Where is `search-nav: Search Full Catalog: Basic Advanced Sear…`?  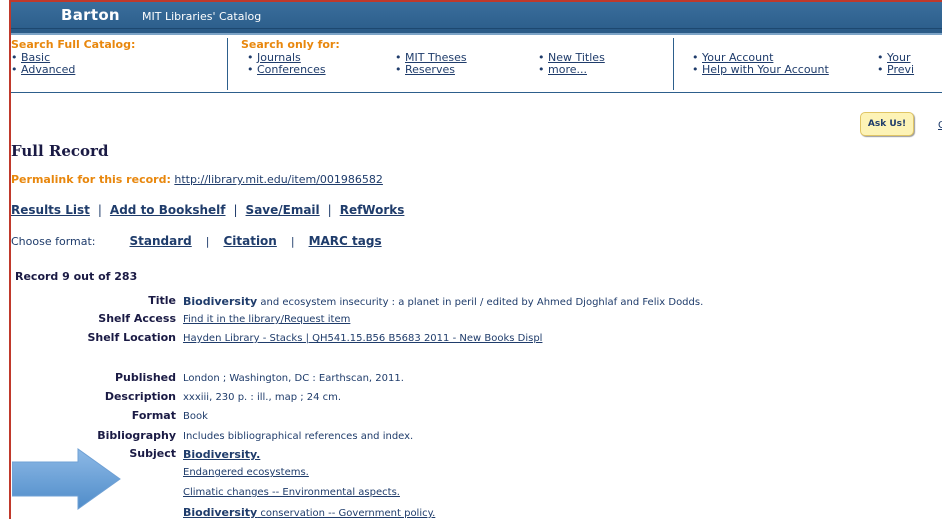
search-nav: Search Full Catalog: Basic Advanced Sear… is located at coordinates (476, 64).